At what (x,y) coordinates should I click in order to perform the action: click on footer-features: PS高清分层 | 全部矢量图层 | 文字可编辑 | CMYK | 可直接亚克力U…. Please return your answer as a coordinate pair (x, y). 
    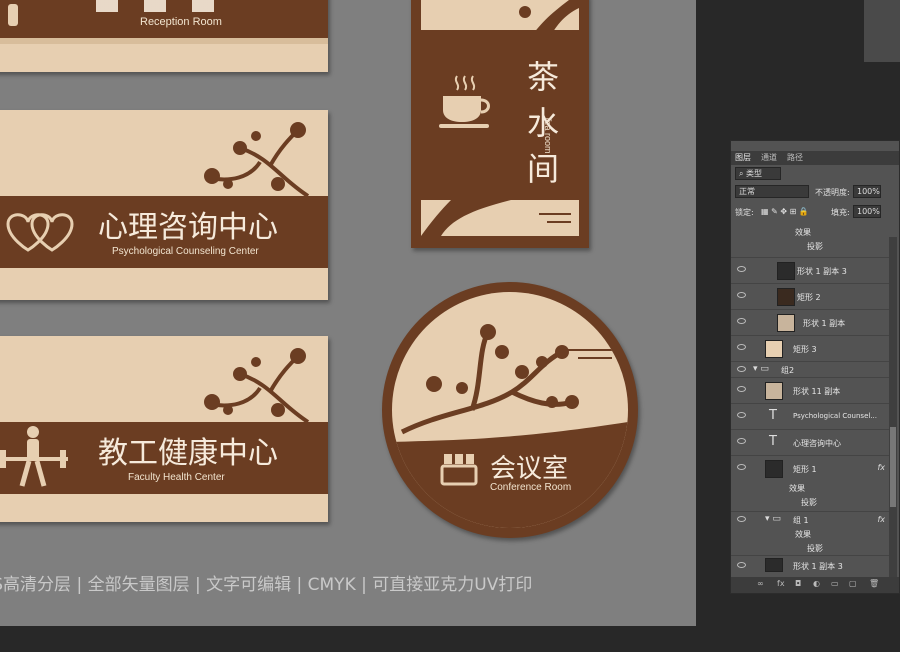
    Looking at the image, I should click on (266, 585).